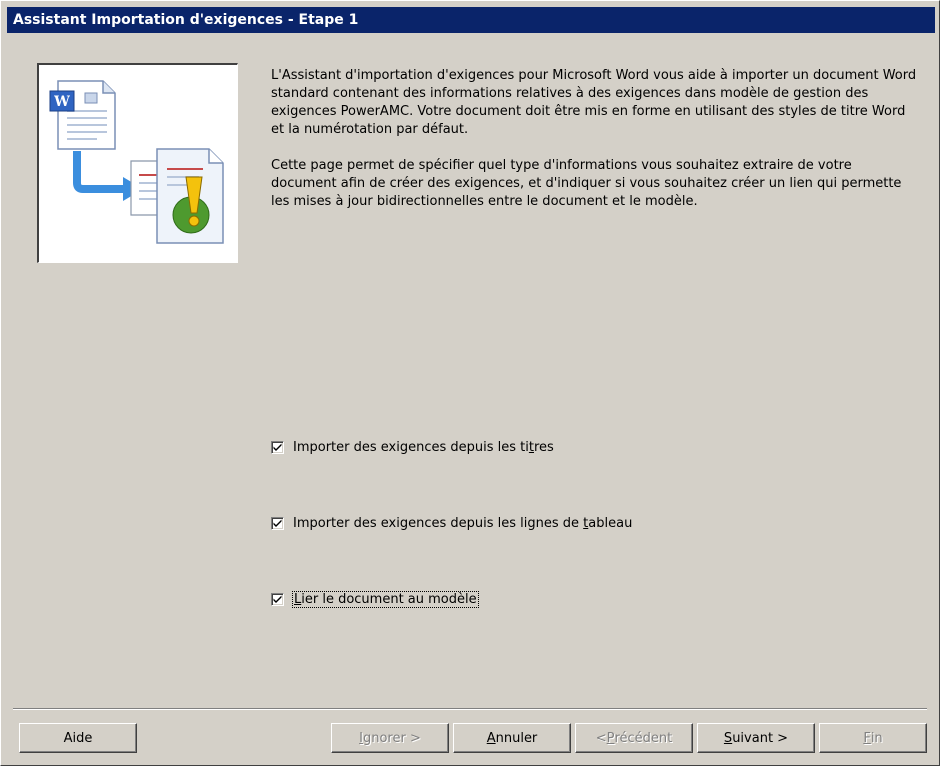  I want to click on finish-button: Fin, so click(873, 738).